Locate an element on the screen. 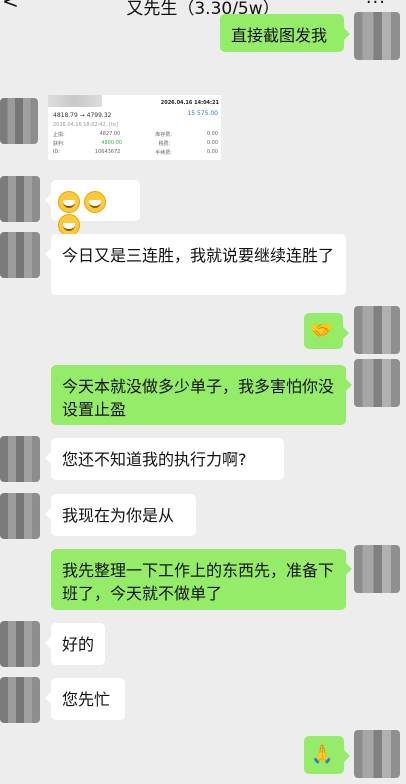 This screenshot has width=406, height=784. tax-label: 税费: is located at coordinates (164, 144).